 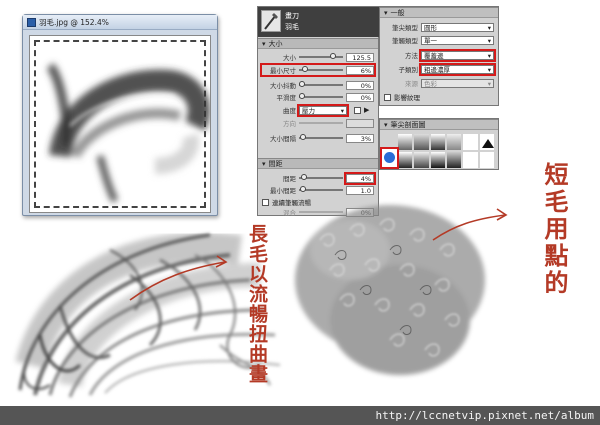 What do you see at coordinates (283, 71) in the screenshot?
I see `min-size-label: 最小尺寸` at bounding box center [283, 71].